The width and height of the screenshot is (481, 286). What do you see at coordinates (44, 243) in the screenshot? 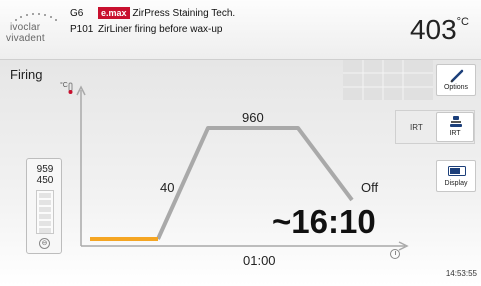
I see `vacuum-icon: ⊖` at bounding box center [44, 243].